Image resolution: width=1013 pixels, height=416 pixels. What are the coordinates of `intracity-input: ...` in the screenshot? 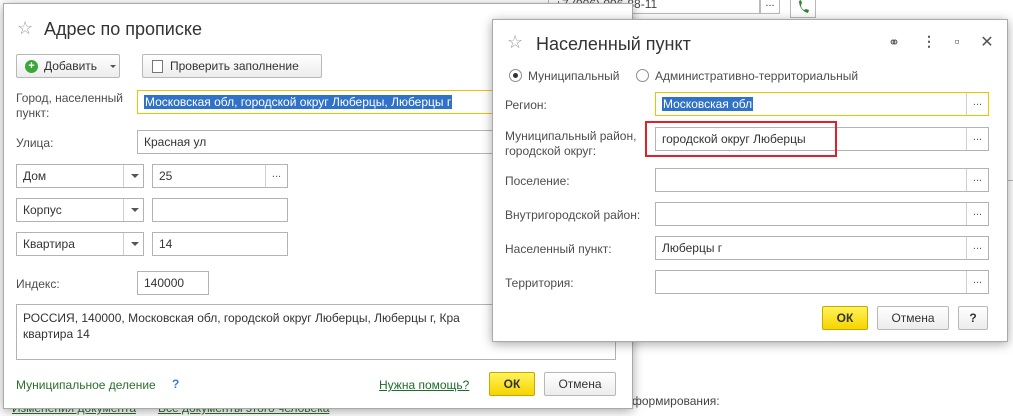 It's located at (822, 214).